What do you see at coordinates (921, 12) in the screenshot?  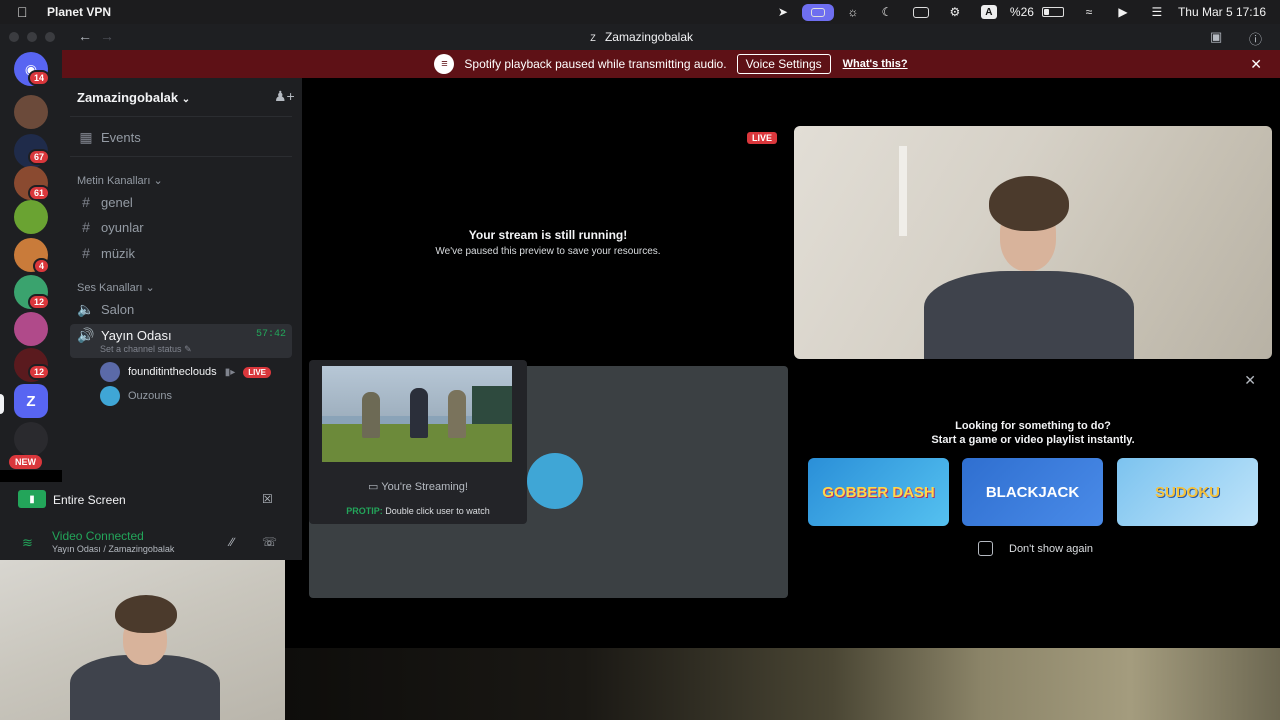 I see `display-icon` at bounding box center [921, 12].